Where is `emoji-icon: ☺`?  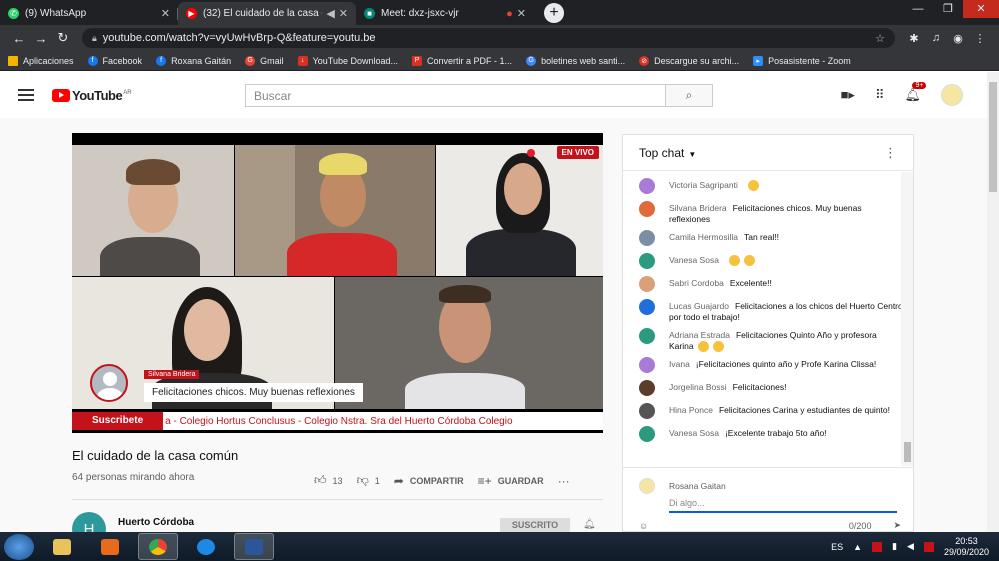 emoji-icon: ☺ is located at coordinates (643, 526).